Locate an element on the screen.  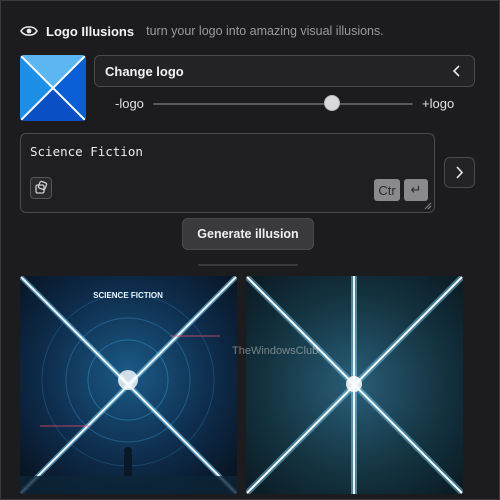
logo-thumbnail is located at coordinates (53, 88).